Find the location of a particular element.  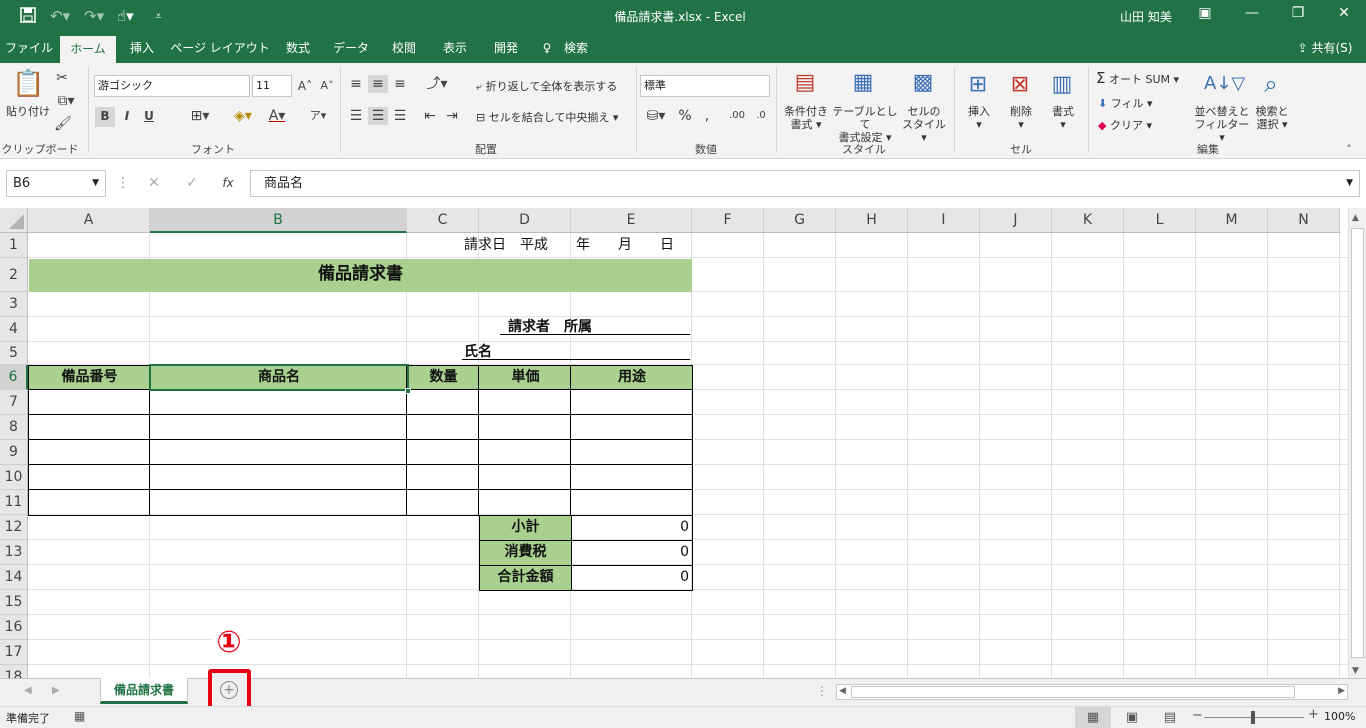

share-button: ⇪ 共有(S) is located at coordinates (1325, 48).